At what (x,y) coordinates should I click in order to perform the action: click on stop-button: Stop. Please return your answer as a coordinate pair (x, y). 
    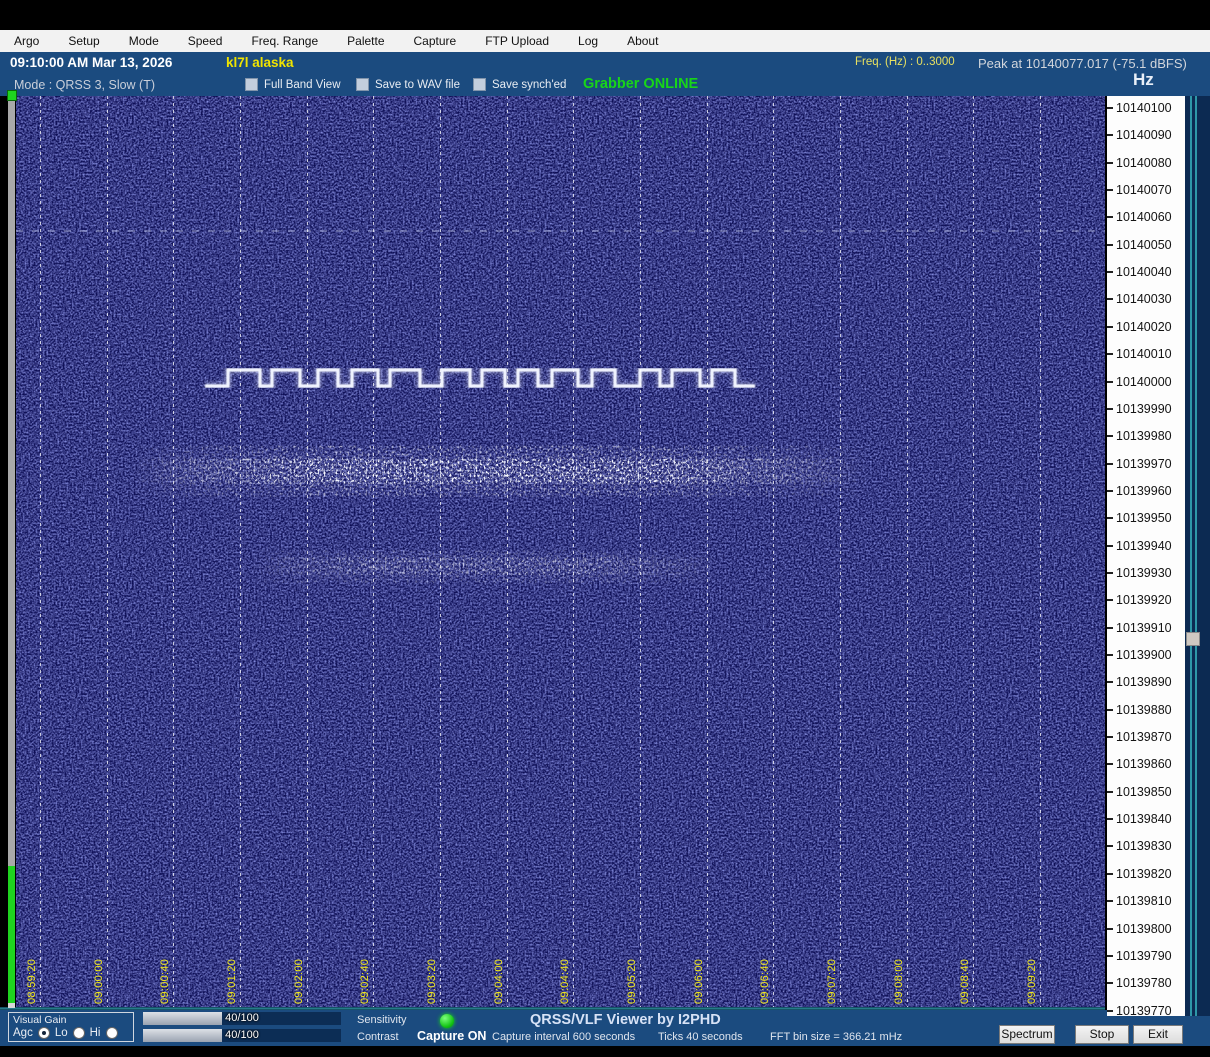
    Looking at the image, I should click on (1102, 1034).